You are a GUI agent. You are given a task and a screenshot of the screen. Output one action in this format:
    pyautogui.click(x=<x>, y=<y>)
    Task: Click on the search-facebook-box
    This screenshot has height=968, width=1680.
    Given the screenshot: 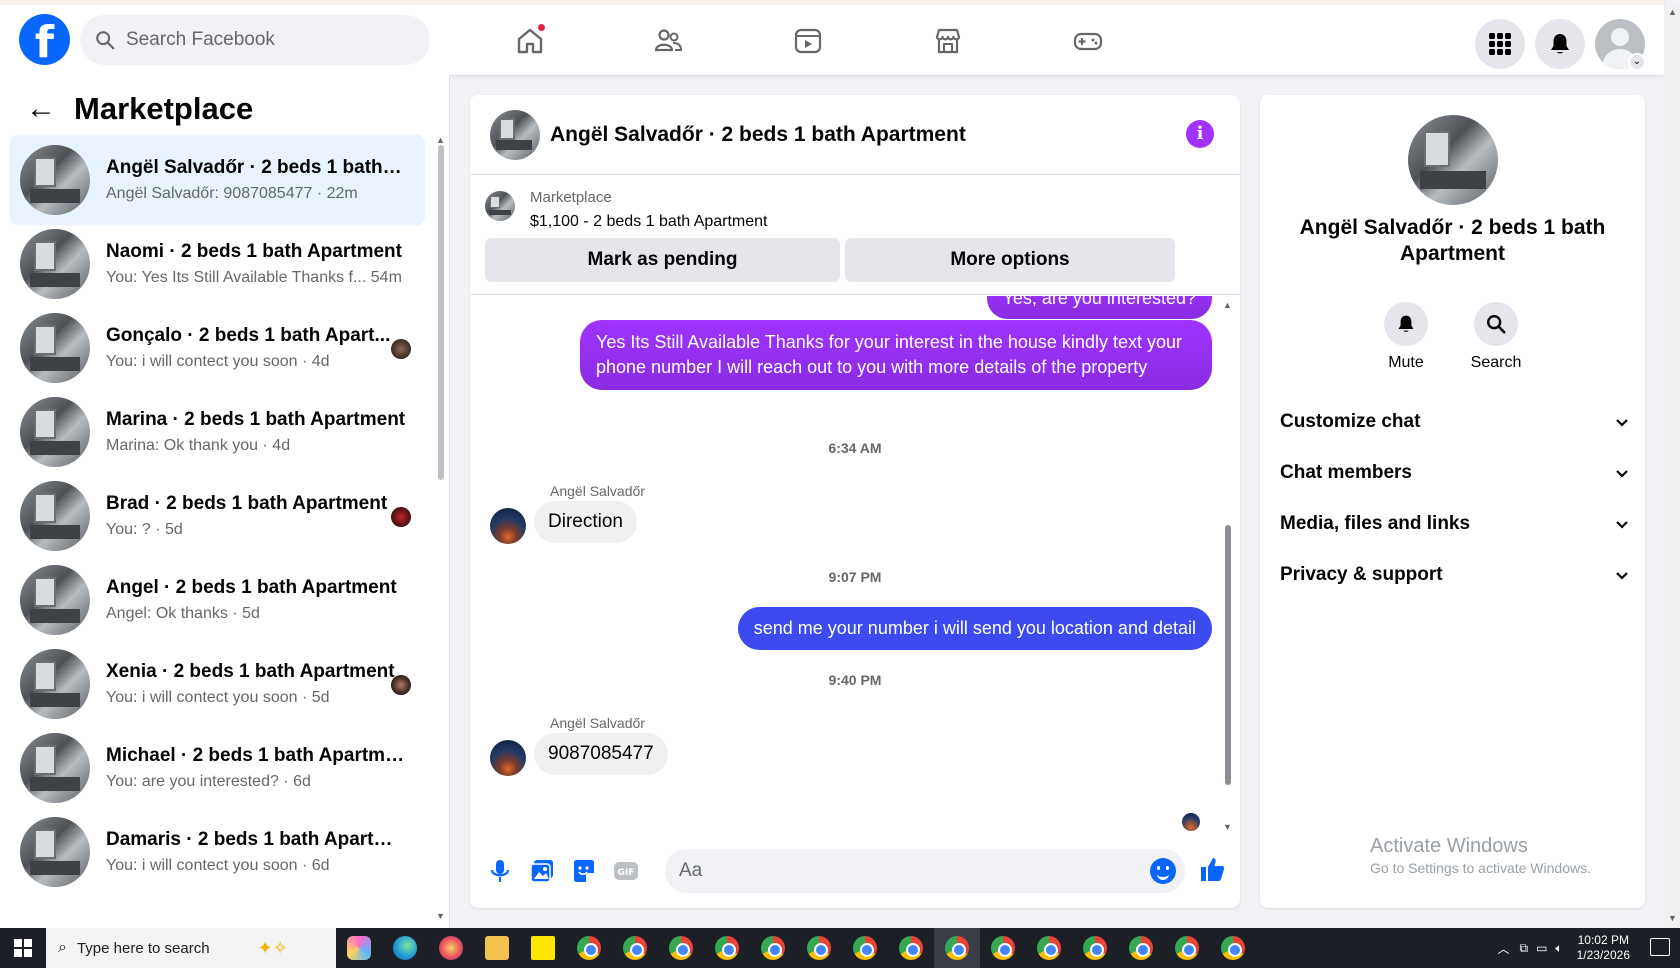 What is the action you would take?
    pyautogui.click(x=255, y=40)
    